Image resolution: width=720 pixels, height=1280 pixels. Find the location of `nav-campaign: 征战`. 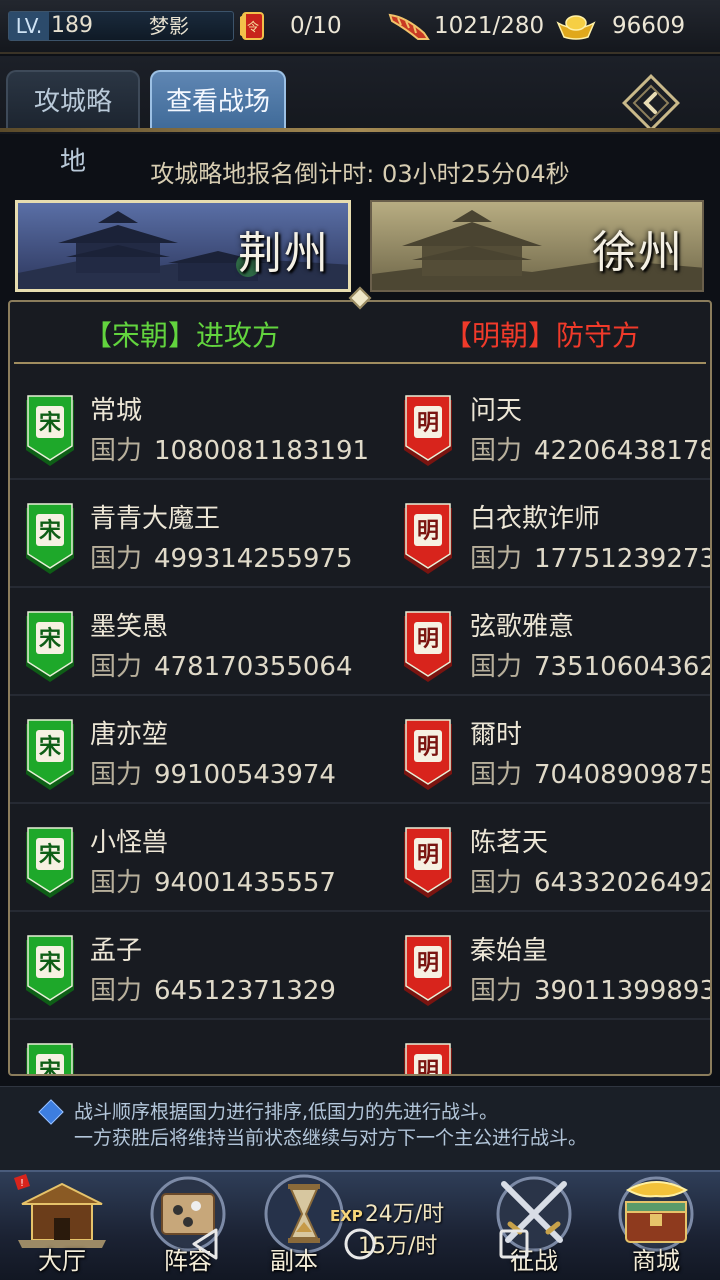

nav-campaign: 征战 is located at coordinates (534, 1227).